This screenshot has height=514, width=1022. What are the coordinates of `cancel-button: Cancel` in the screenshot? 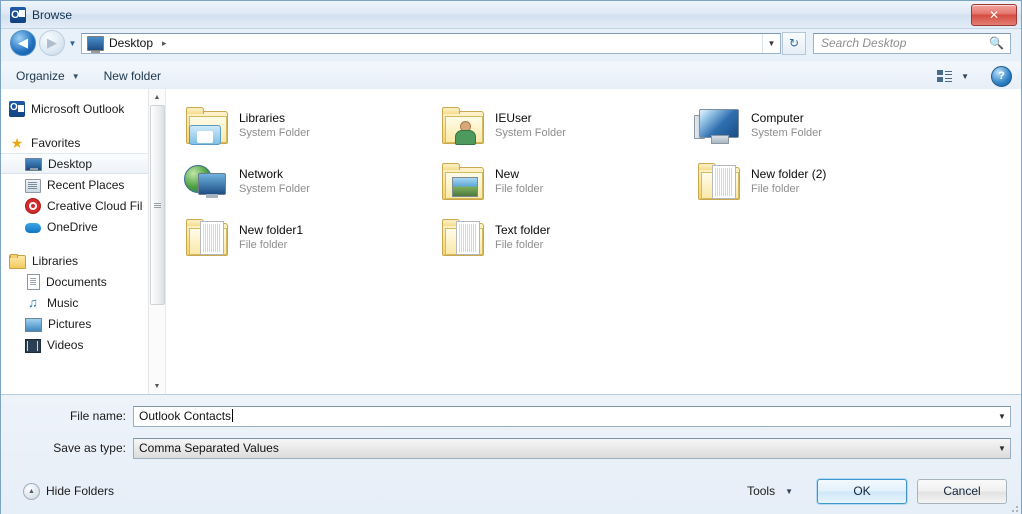 It's located at (962, 491).